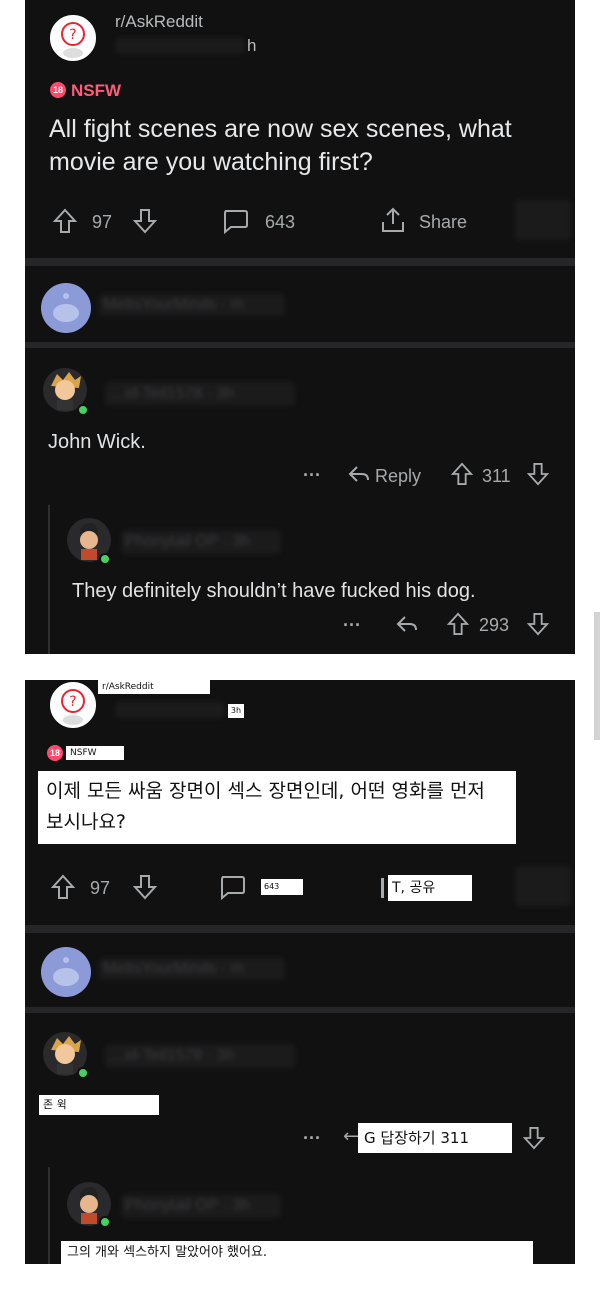 This screenshot has width=600, height=1289. What do you see at coordinates (597, 676) in the screenshot?
I see `scroll-indicator` at bounding box center [597, 676].